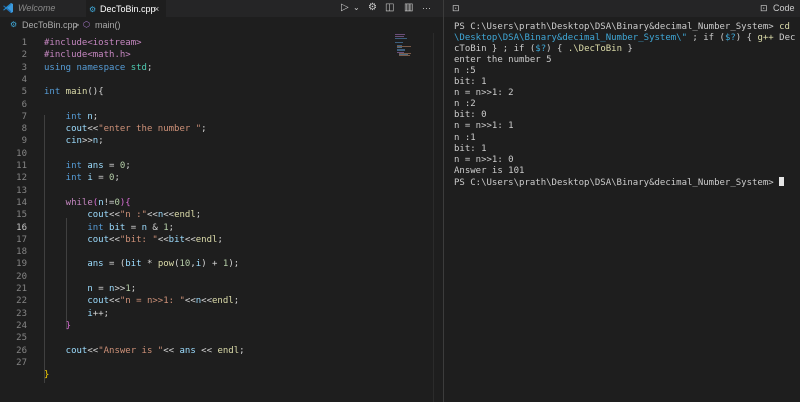 The height and width of the screenshot is (402, 800). I want to click on line-number: 10, so click(21, 153).